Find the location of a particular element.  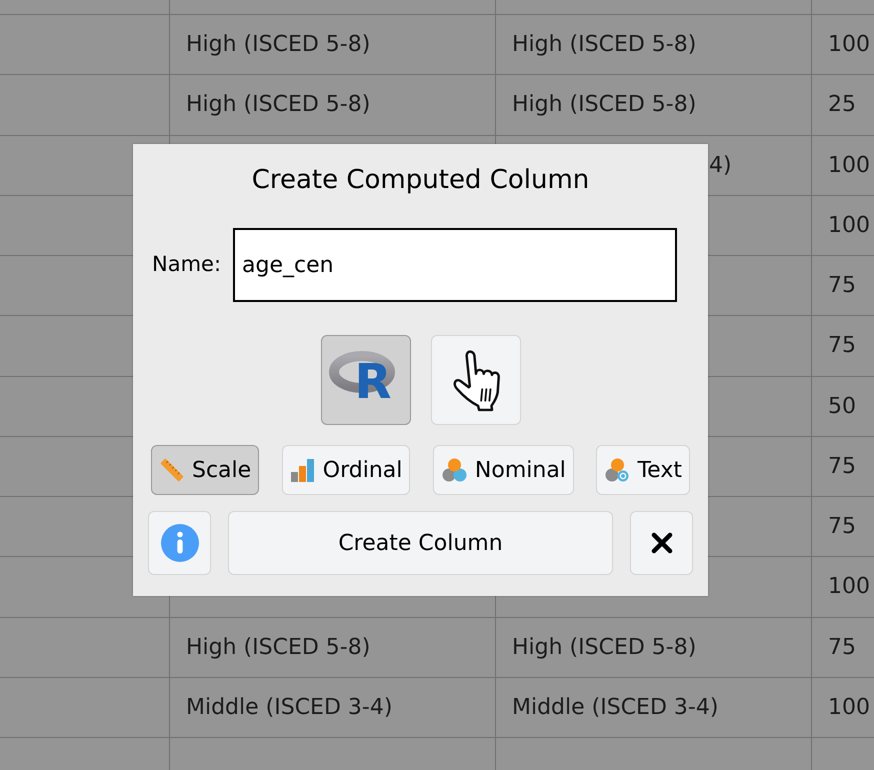

name-label: Name: is located at coordinates (187, 264).